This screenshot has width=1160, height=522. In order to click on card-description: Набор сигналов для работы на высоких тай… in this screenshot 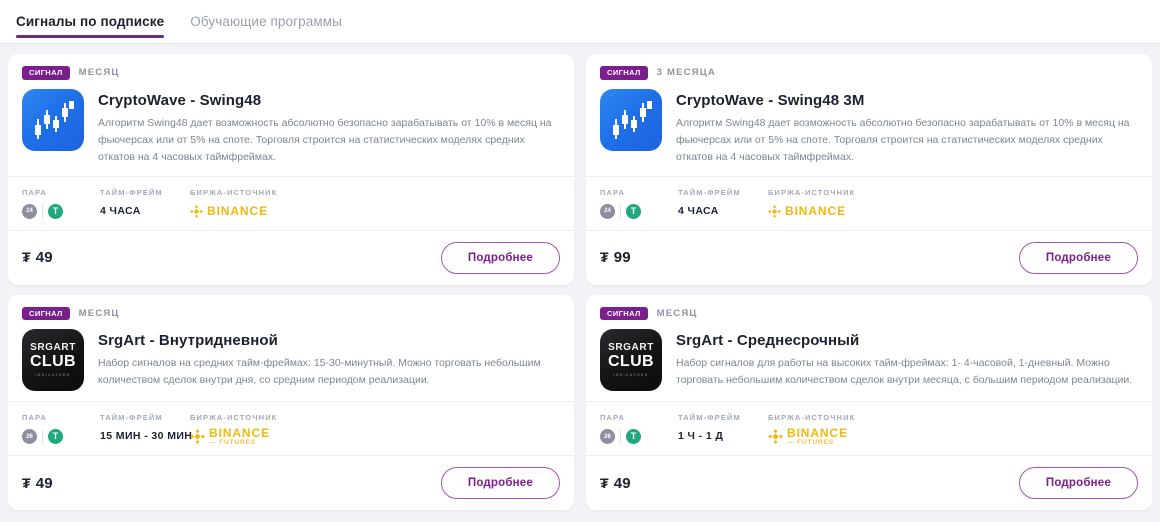, I will do `click(904, 371)`.